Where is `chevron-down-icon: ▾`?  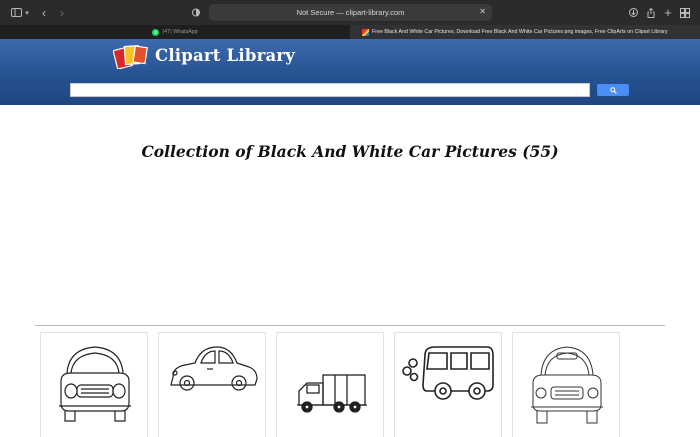 chevron-down-icon: ▾ is located at coordinates (27, 12).